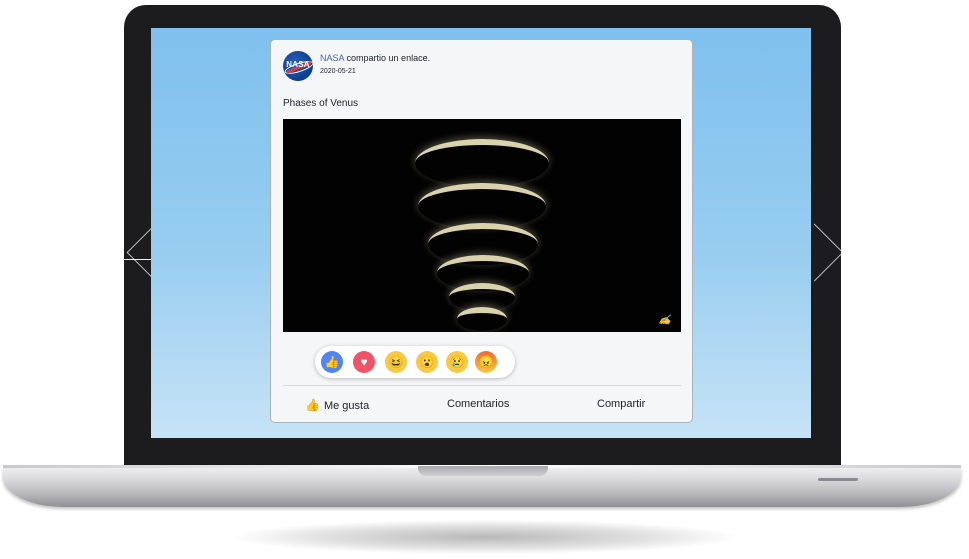  What do you see at coordinates (346, 406) in the screenshot?
I see `like-label: Me gusta` at bounding box center [346, 406].